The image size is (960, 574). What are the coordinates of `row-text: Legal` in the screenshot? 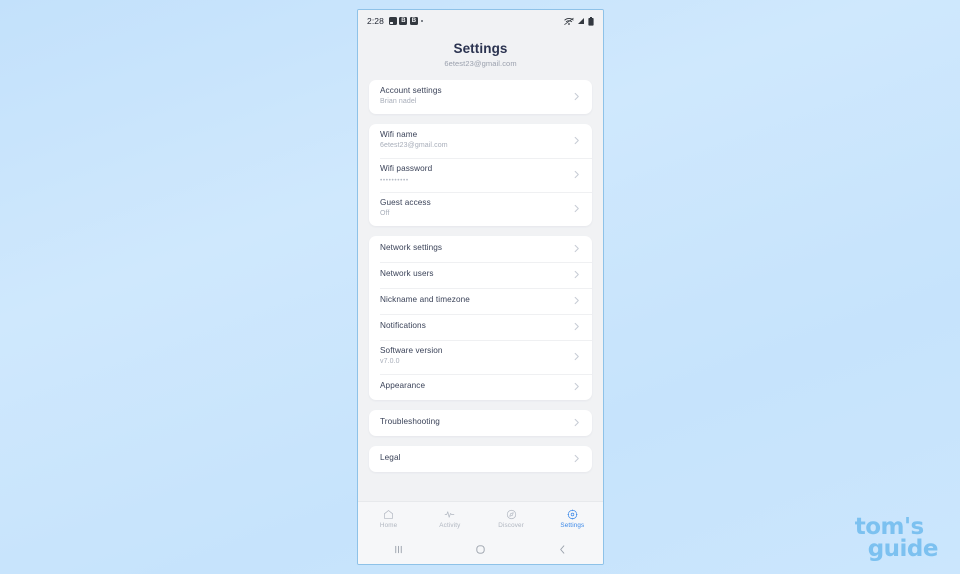 It's located at (476, 458).